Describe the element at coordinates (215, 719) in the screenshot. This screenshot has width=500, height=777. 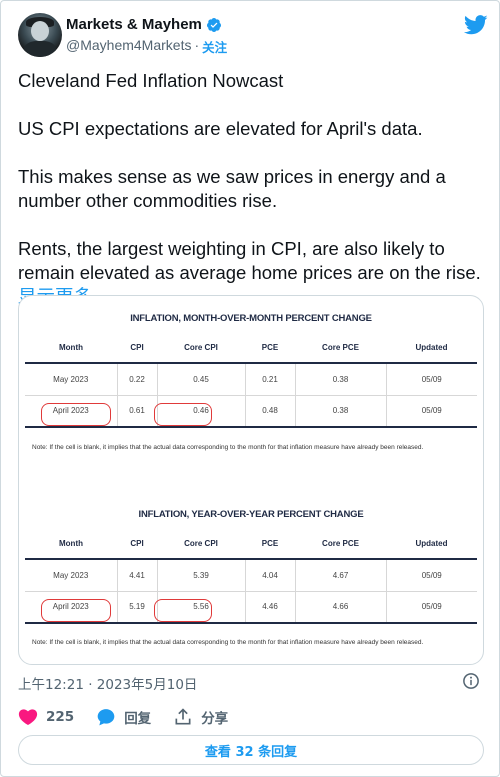
I see `share-label: 分享` at that location.